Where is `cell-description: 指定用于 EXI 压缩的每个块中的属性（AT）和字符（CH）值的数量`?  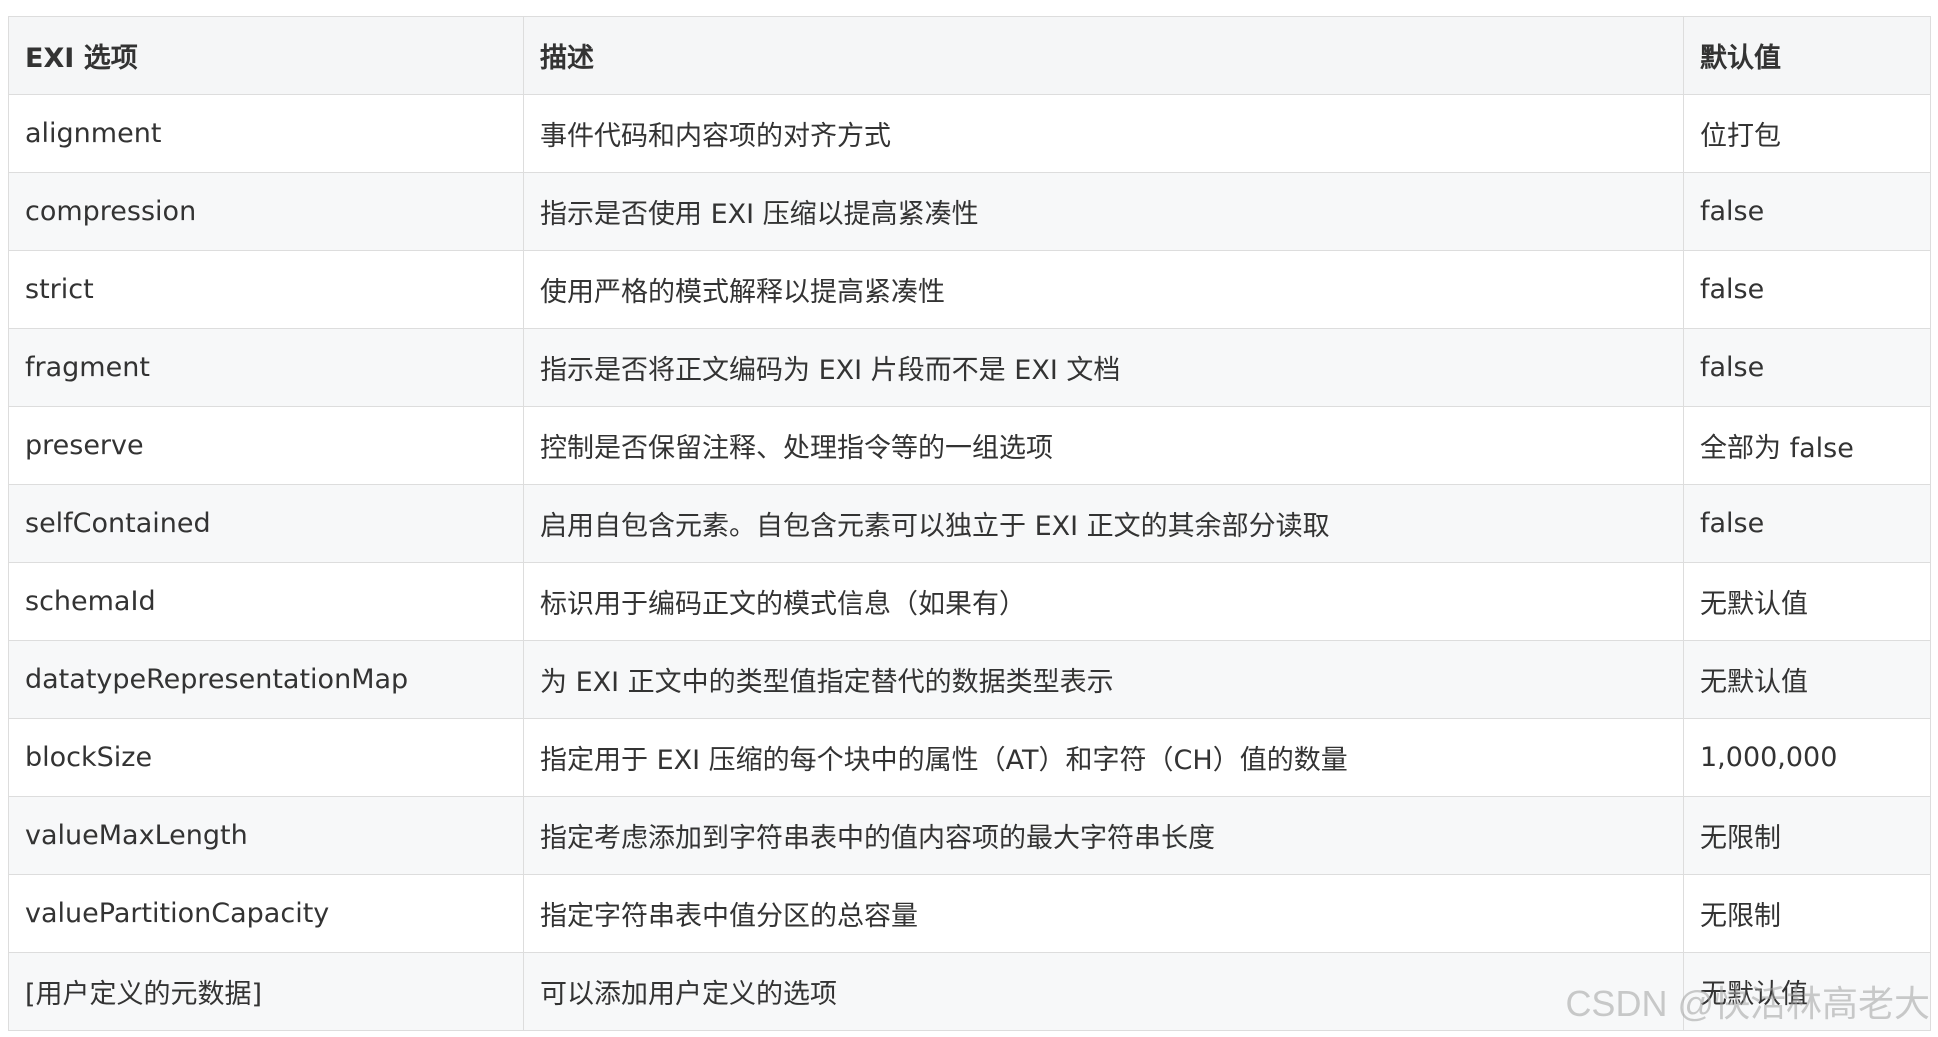
cell-description: 指定用于 EXI 压缩的每个块中的属性（AT）和字符（CH）值的数量 is located at coordinates (1103, 757).